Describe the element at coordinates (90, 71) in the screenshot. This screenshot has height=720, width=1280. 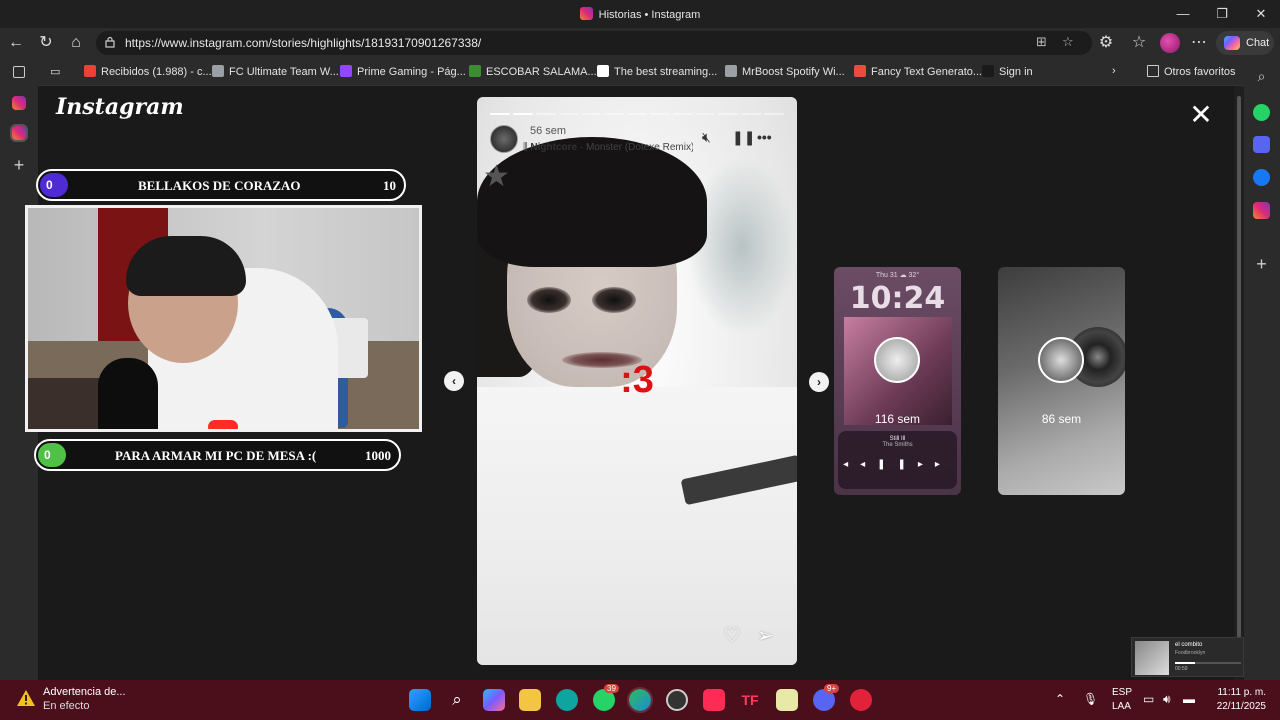
I see `gmail-icon` at that location.